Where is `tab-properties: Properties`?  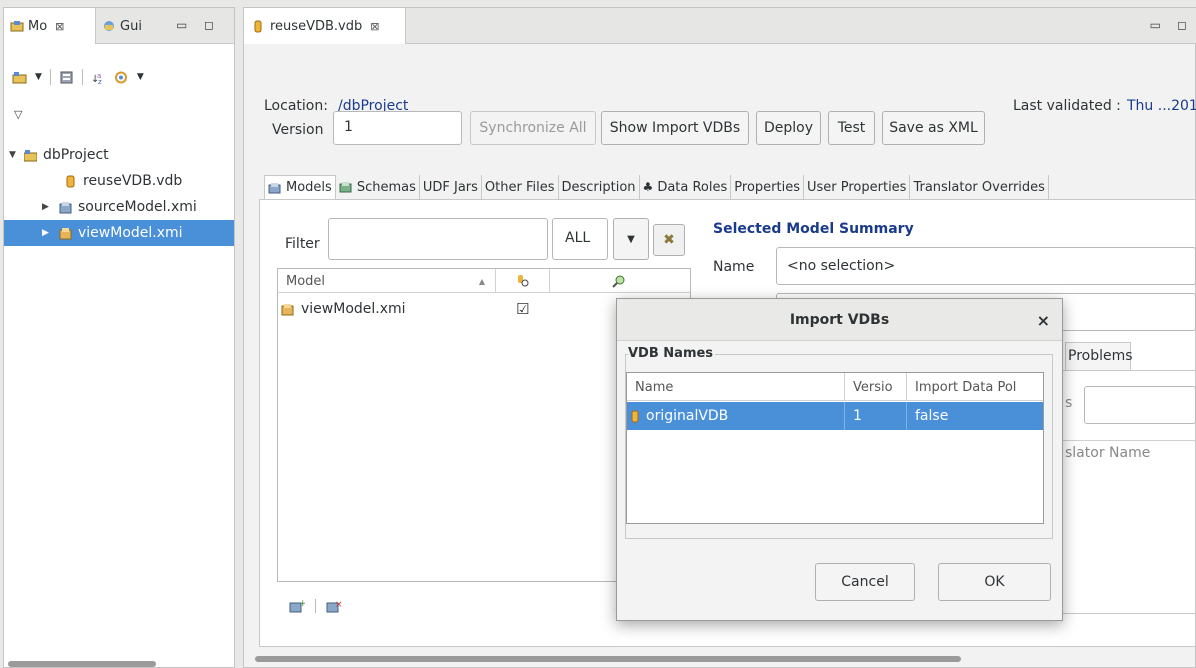 tab-properties: Properties is located at coordinates (767, 187).